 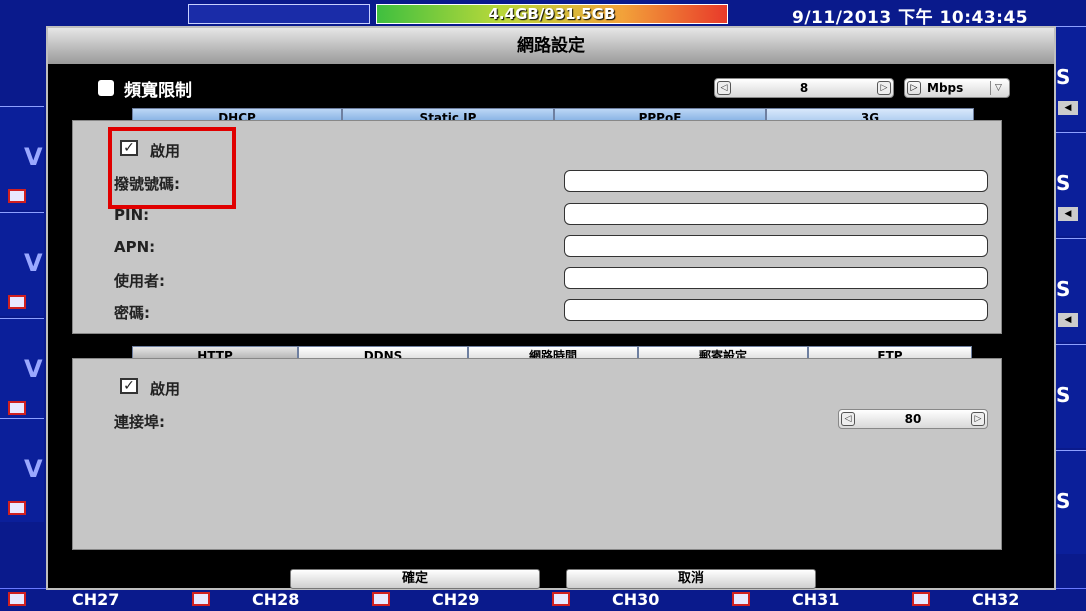 What do you see at coordinates (139, 281) in the screenshot?
I see `username-label: 使用者:` at bounding box center [139, 281].